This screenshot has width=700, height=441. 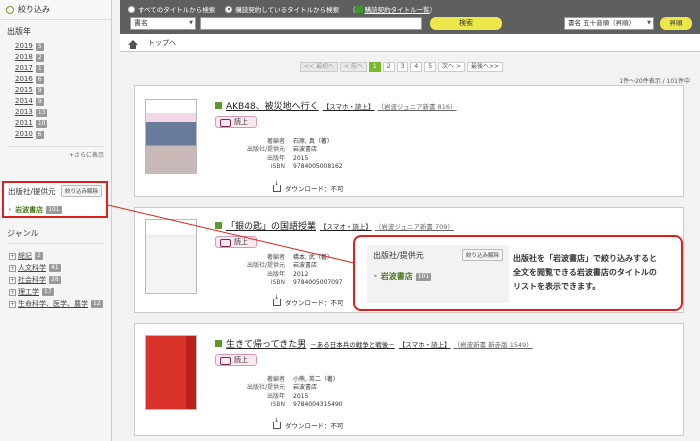 I want to click on pagination: << 最初へ < 前へ 1 2 3 4 5 次へ > 最後へ>>, so click(x=402, y=67).